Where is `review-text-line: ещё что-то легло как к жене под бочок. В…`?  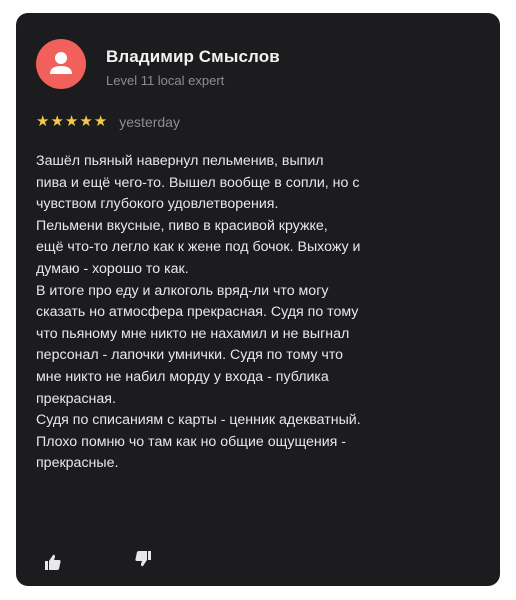 review-text-line: ещё что-то легло как к жене под бочок. В… is located at coordinates (198, 247).